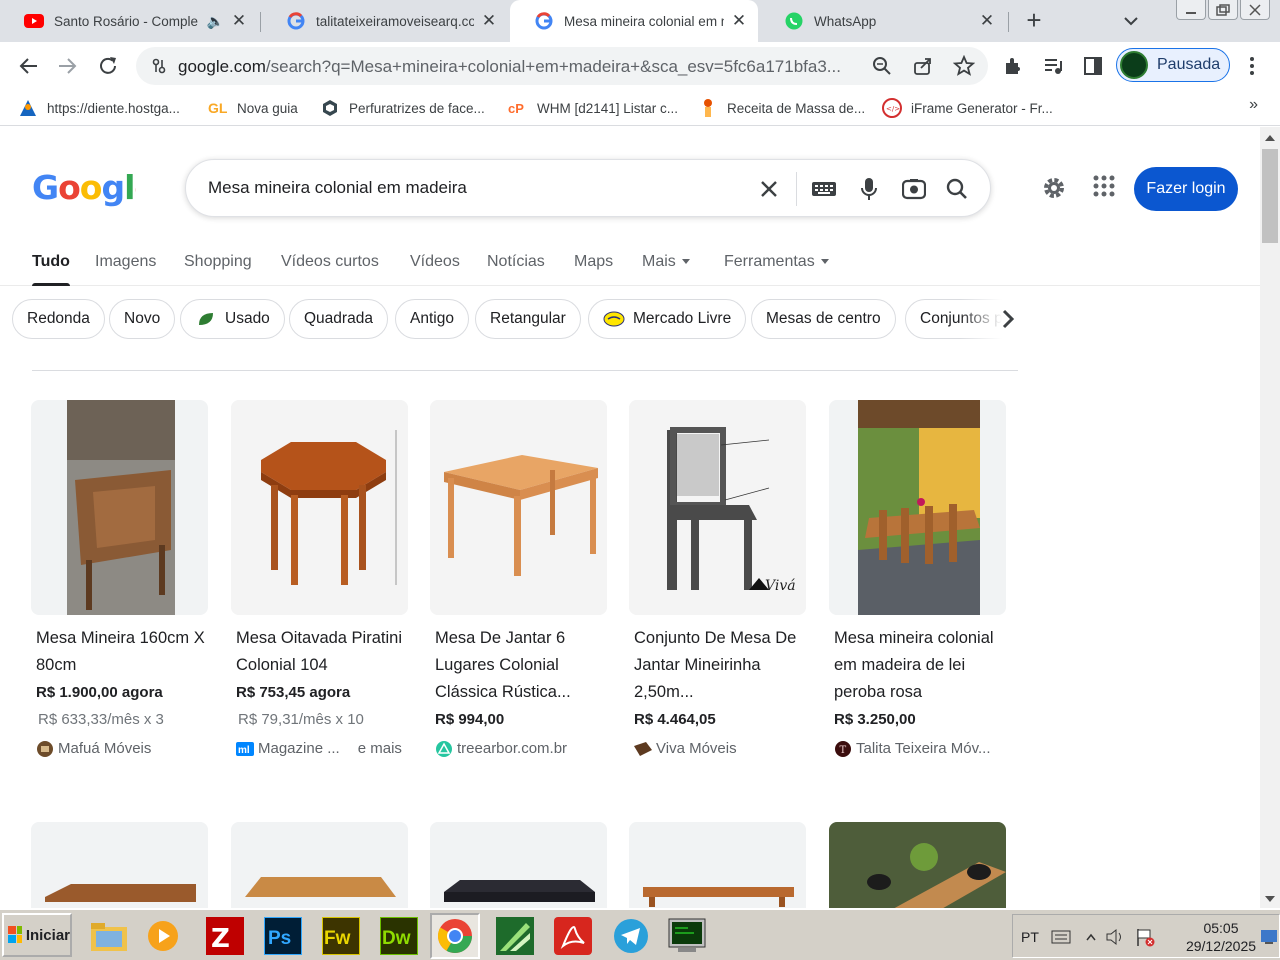 The width and height of the screenshot is (1280, 960). Describe the element at coordinates (341, 936) in the screenshot. I see `fireworks-icon: Fw` at that location.